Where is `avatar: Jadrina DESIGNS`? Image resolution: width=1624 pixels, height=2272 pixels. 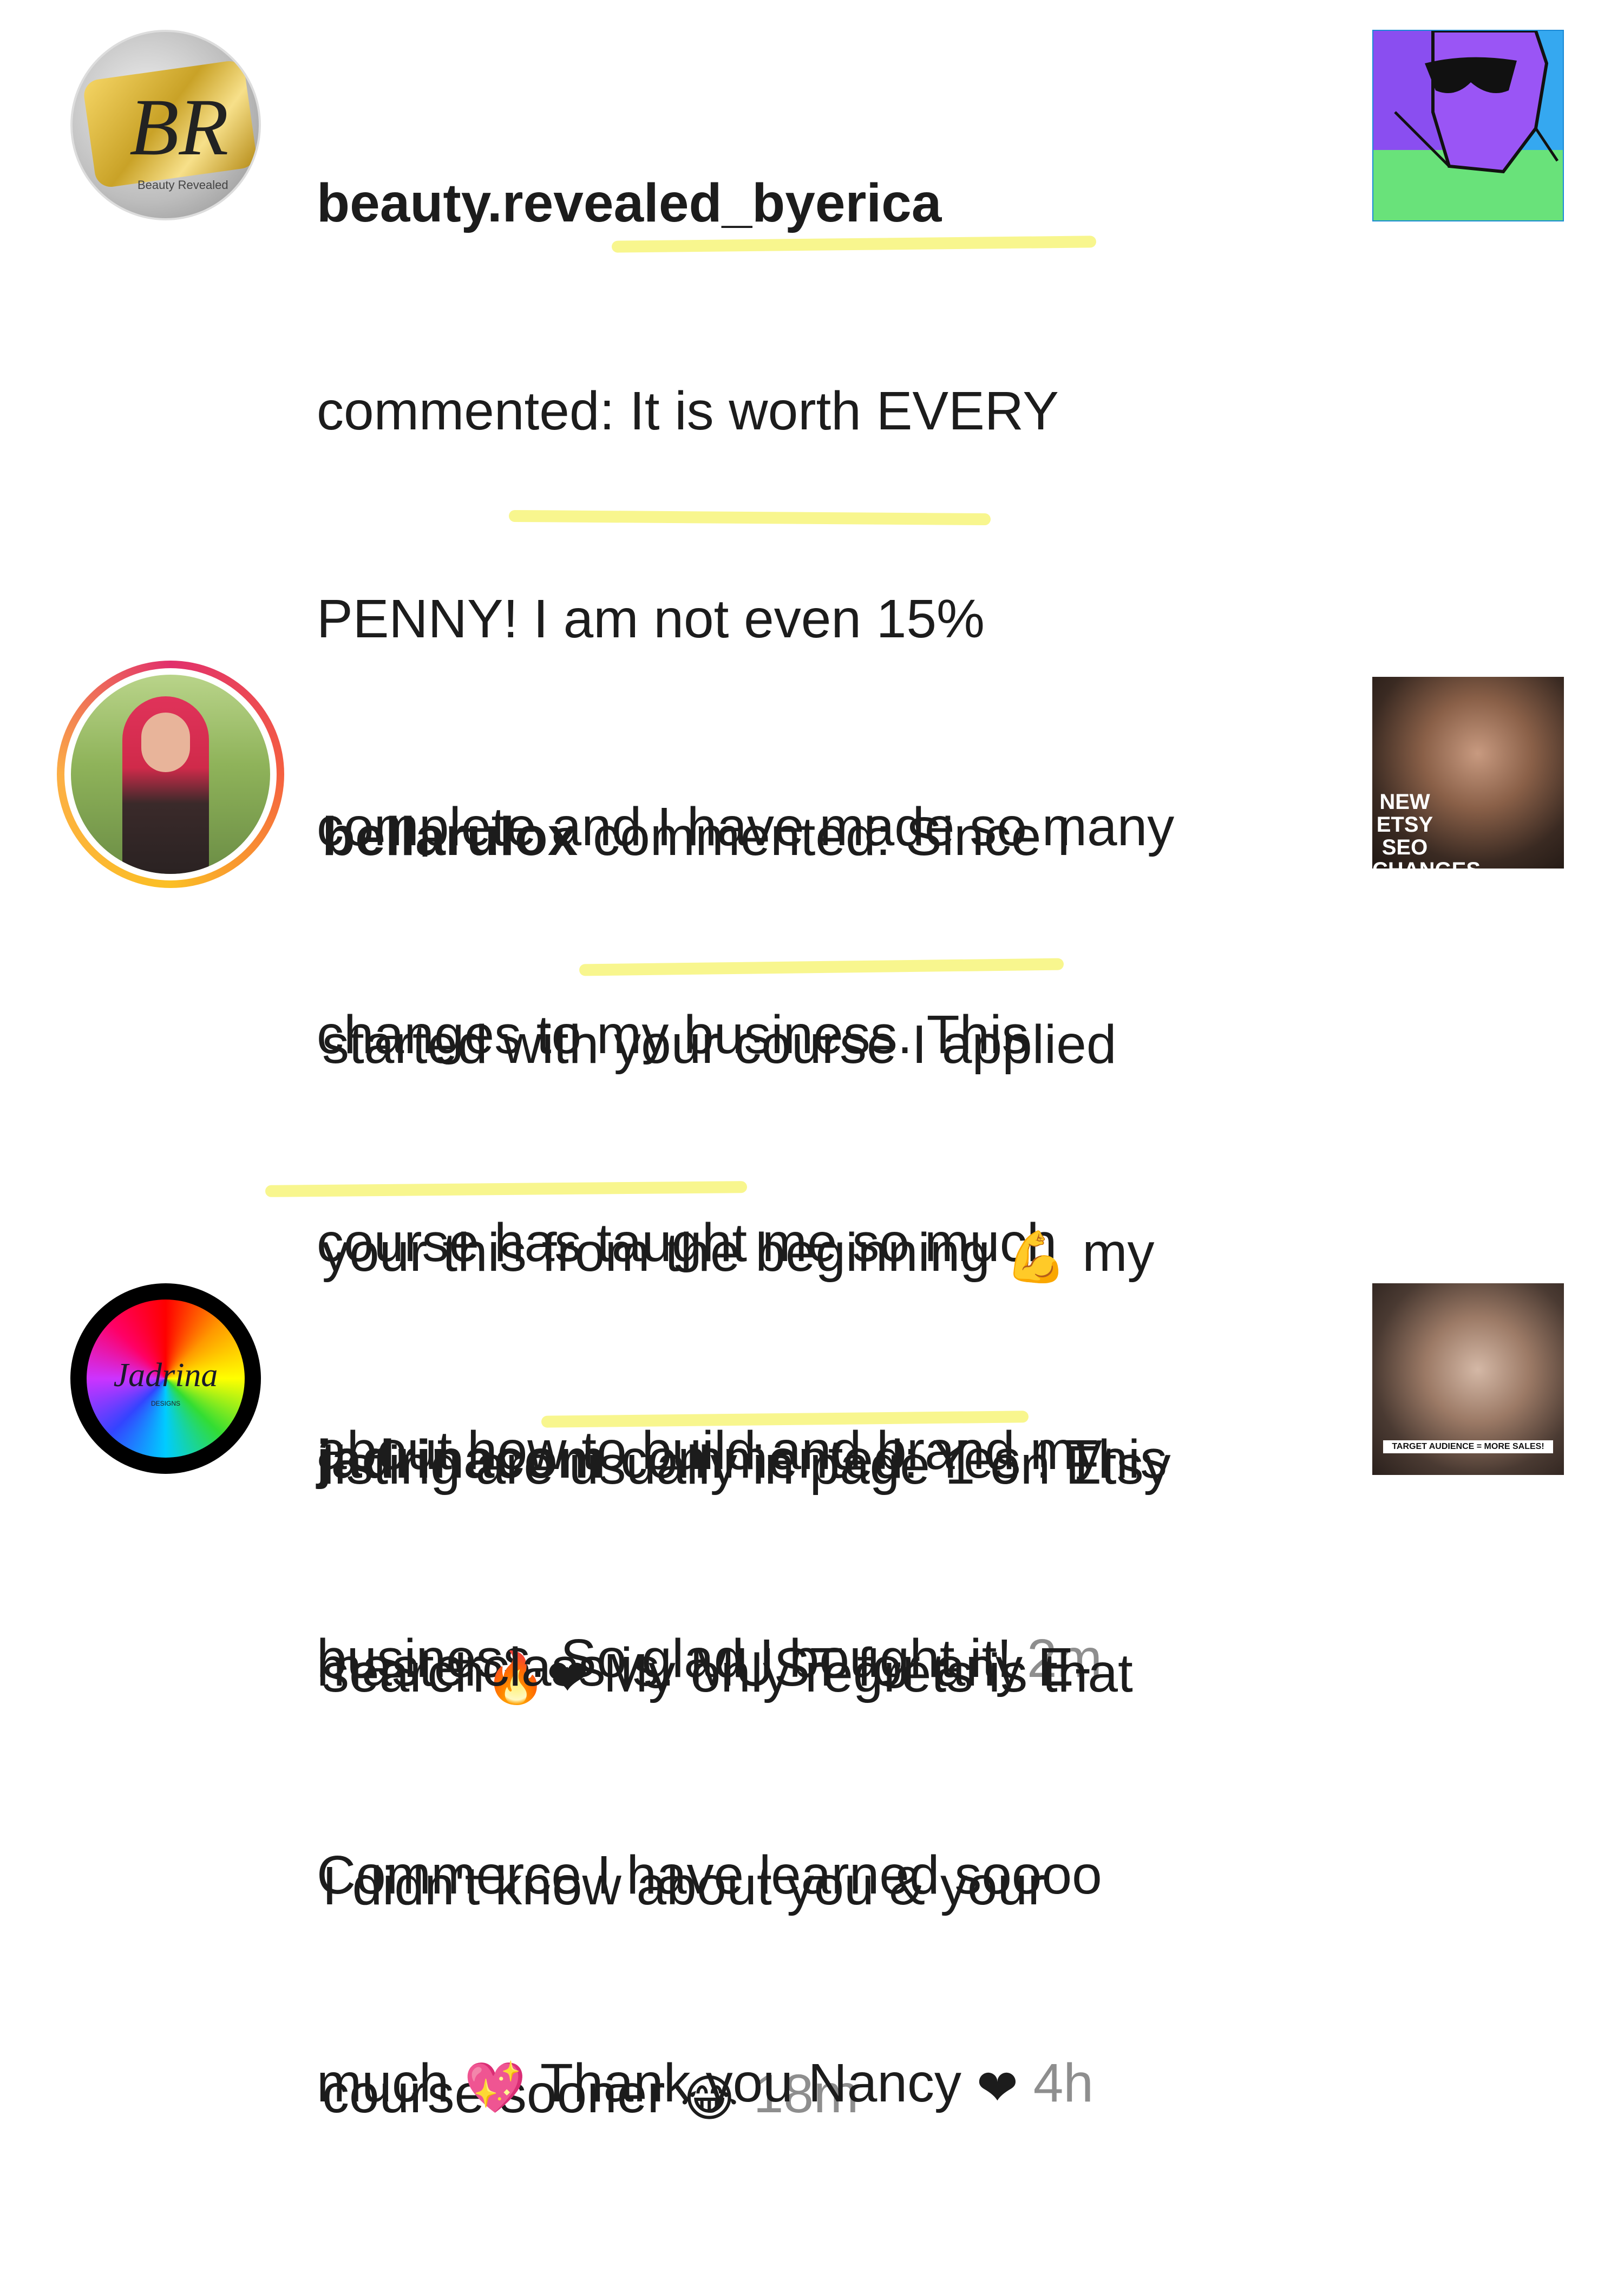
avatar: Jadrina DESIGNS is located at coordinates (165, 1378).